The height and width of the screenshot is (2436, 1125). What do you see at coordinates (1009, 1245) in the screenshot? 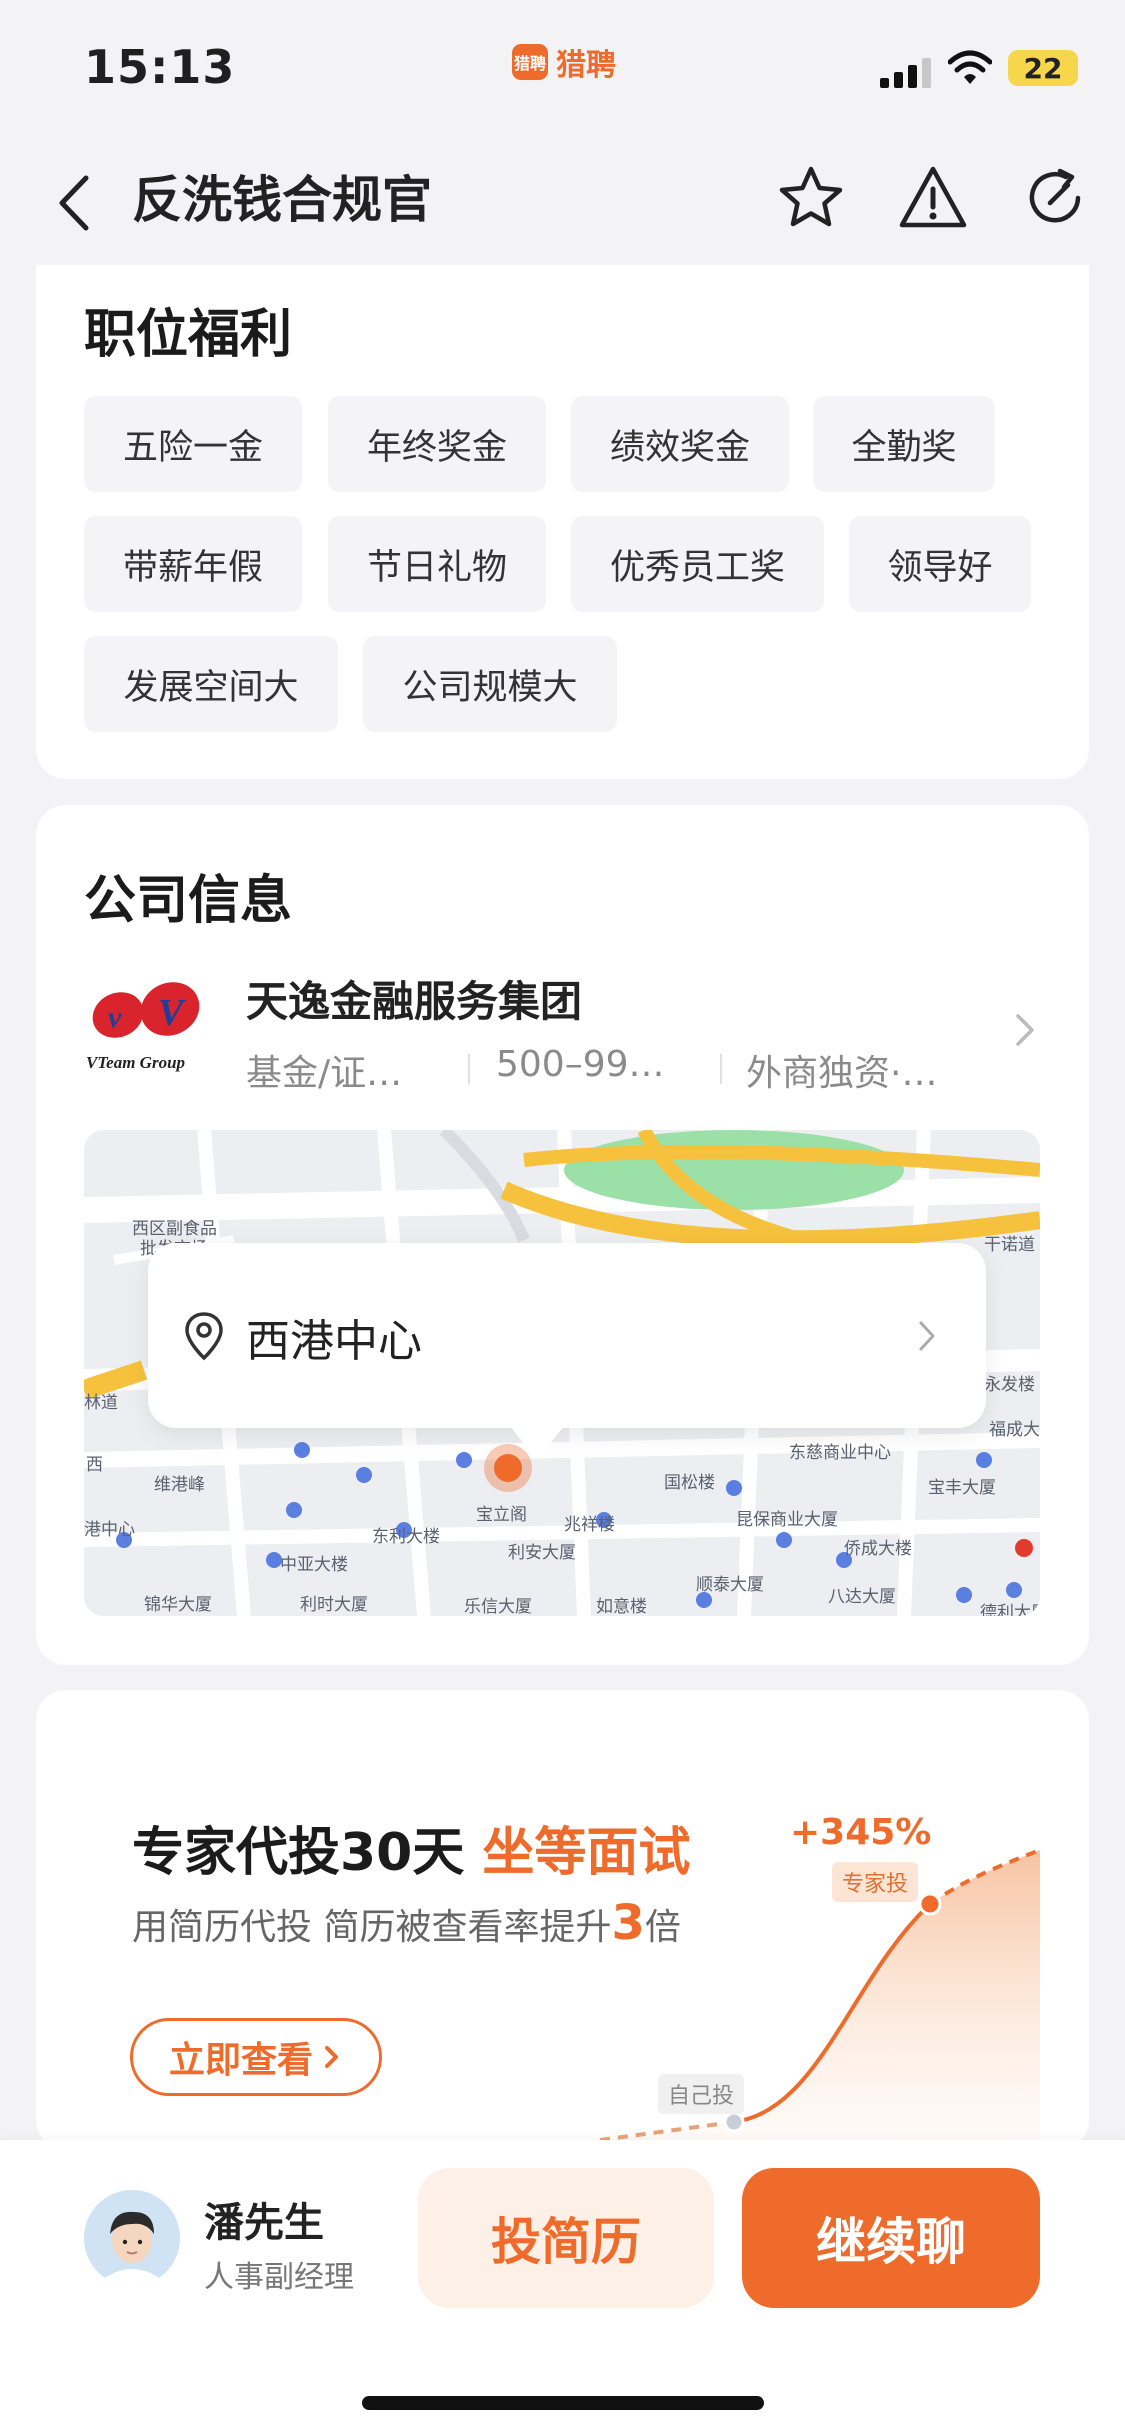
I see `map-label: 干诺道` at bounding box center [1009, 1245].